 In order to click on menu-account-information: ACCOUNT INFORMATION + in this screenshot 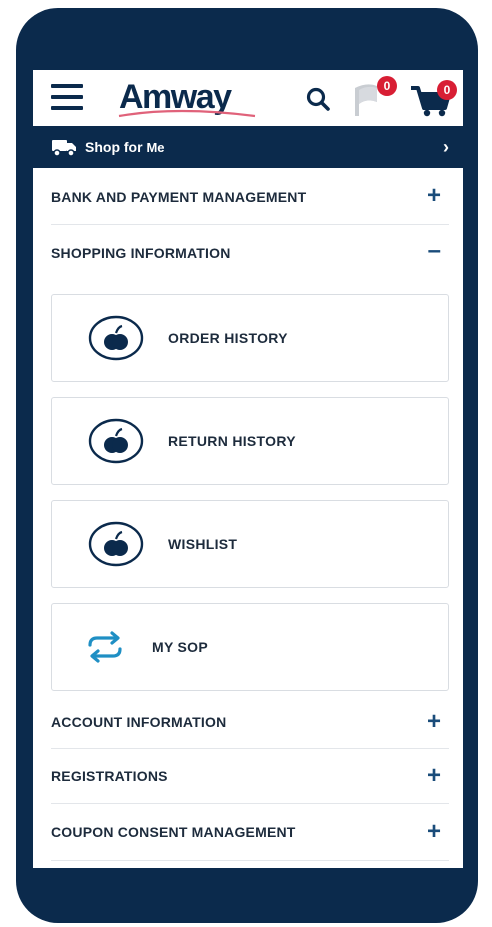, I will do `click(250, 722)`.